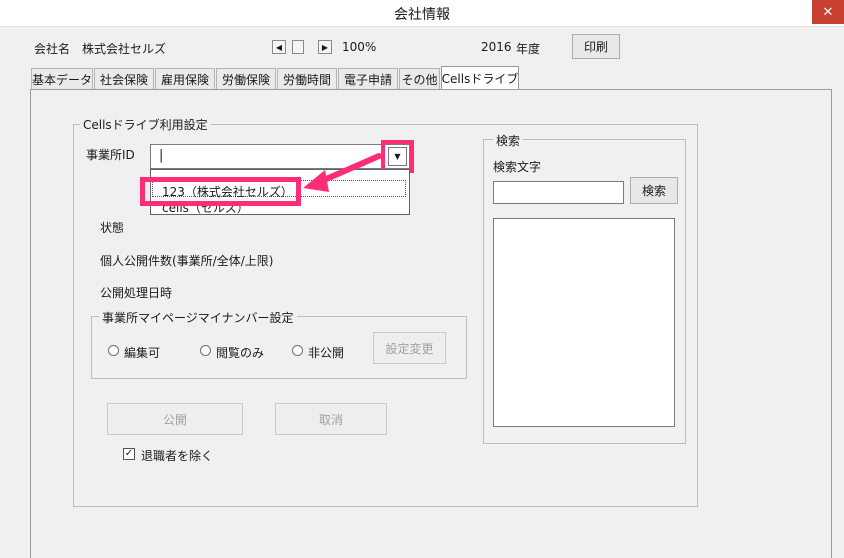  I want to click on arrow-left-icon: ◀, so click(279, 47).